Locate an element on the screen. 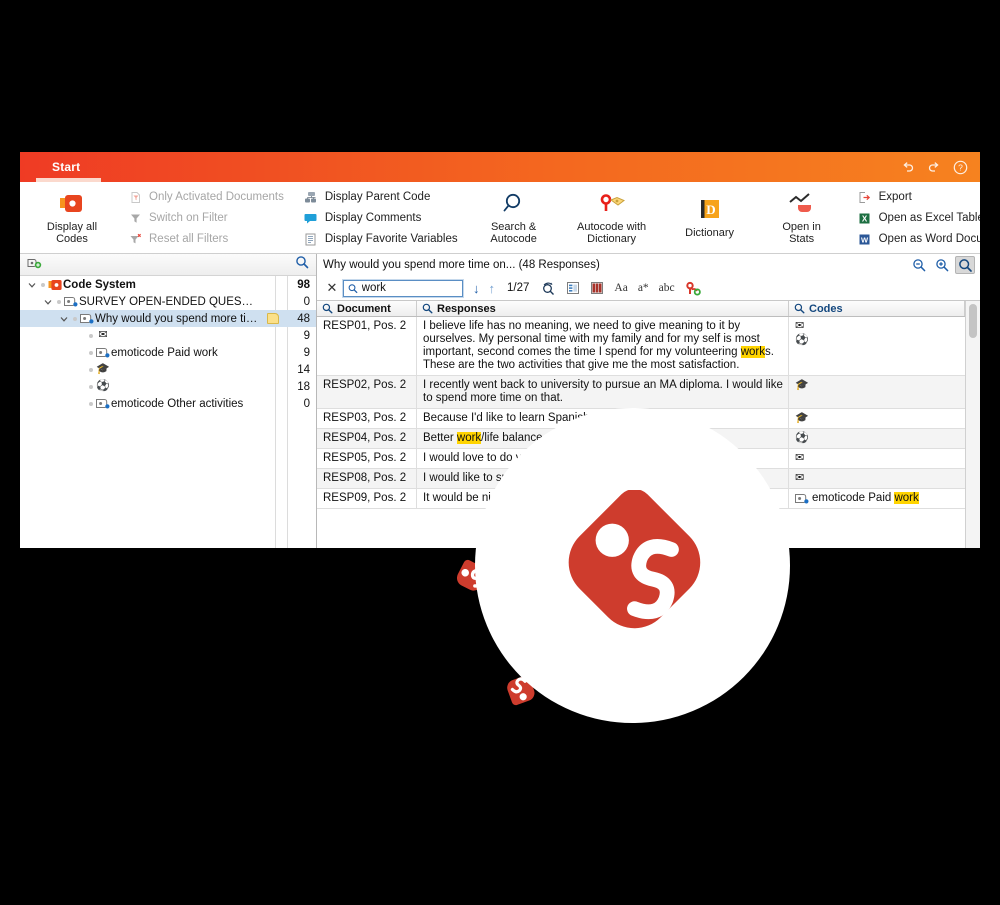 Image resolution: width=1000 pixels, height=905 pixels. undo-icon is located at coordinates (908, 167).